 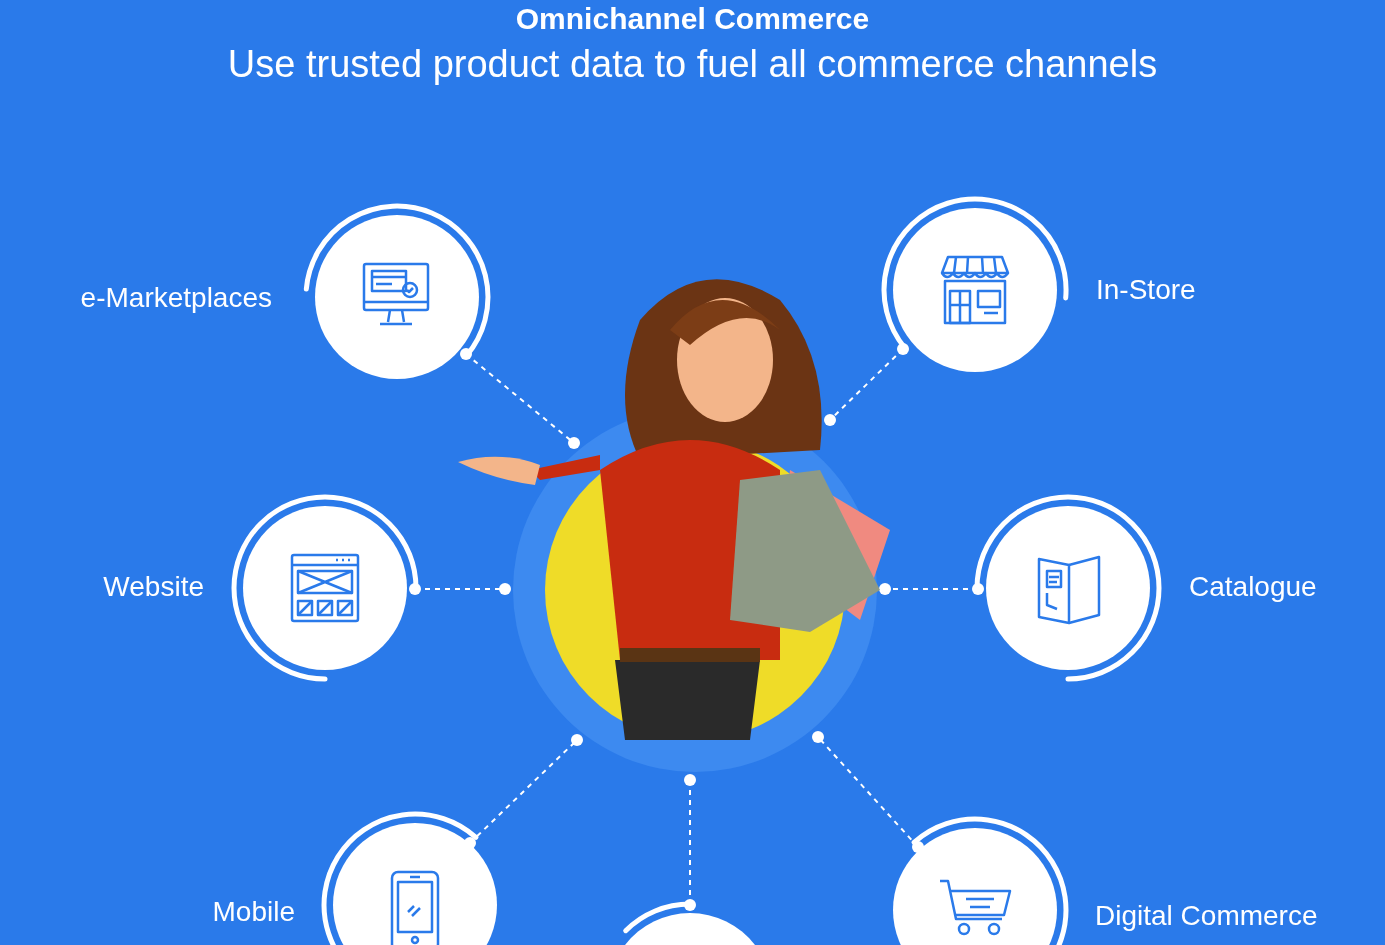 What do you see at coordinates (415, 907) in the screenshot?
I see `smartphone-icon` at bounding box center [415, 907].